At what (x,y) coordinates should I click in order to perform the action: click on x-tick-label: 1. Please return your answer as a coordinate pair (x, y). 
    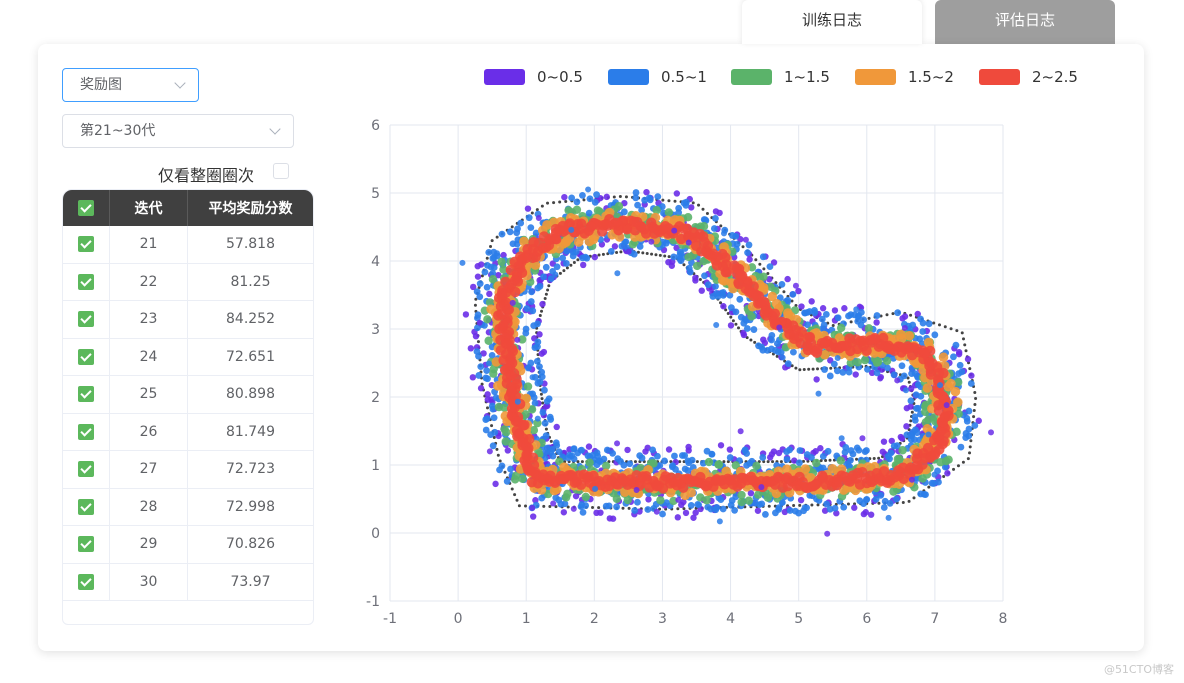
    Looking at the image, I should click on (526, 619).